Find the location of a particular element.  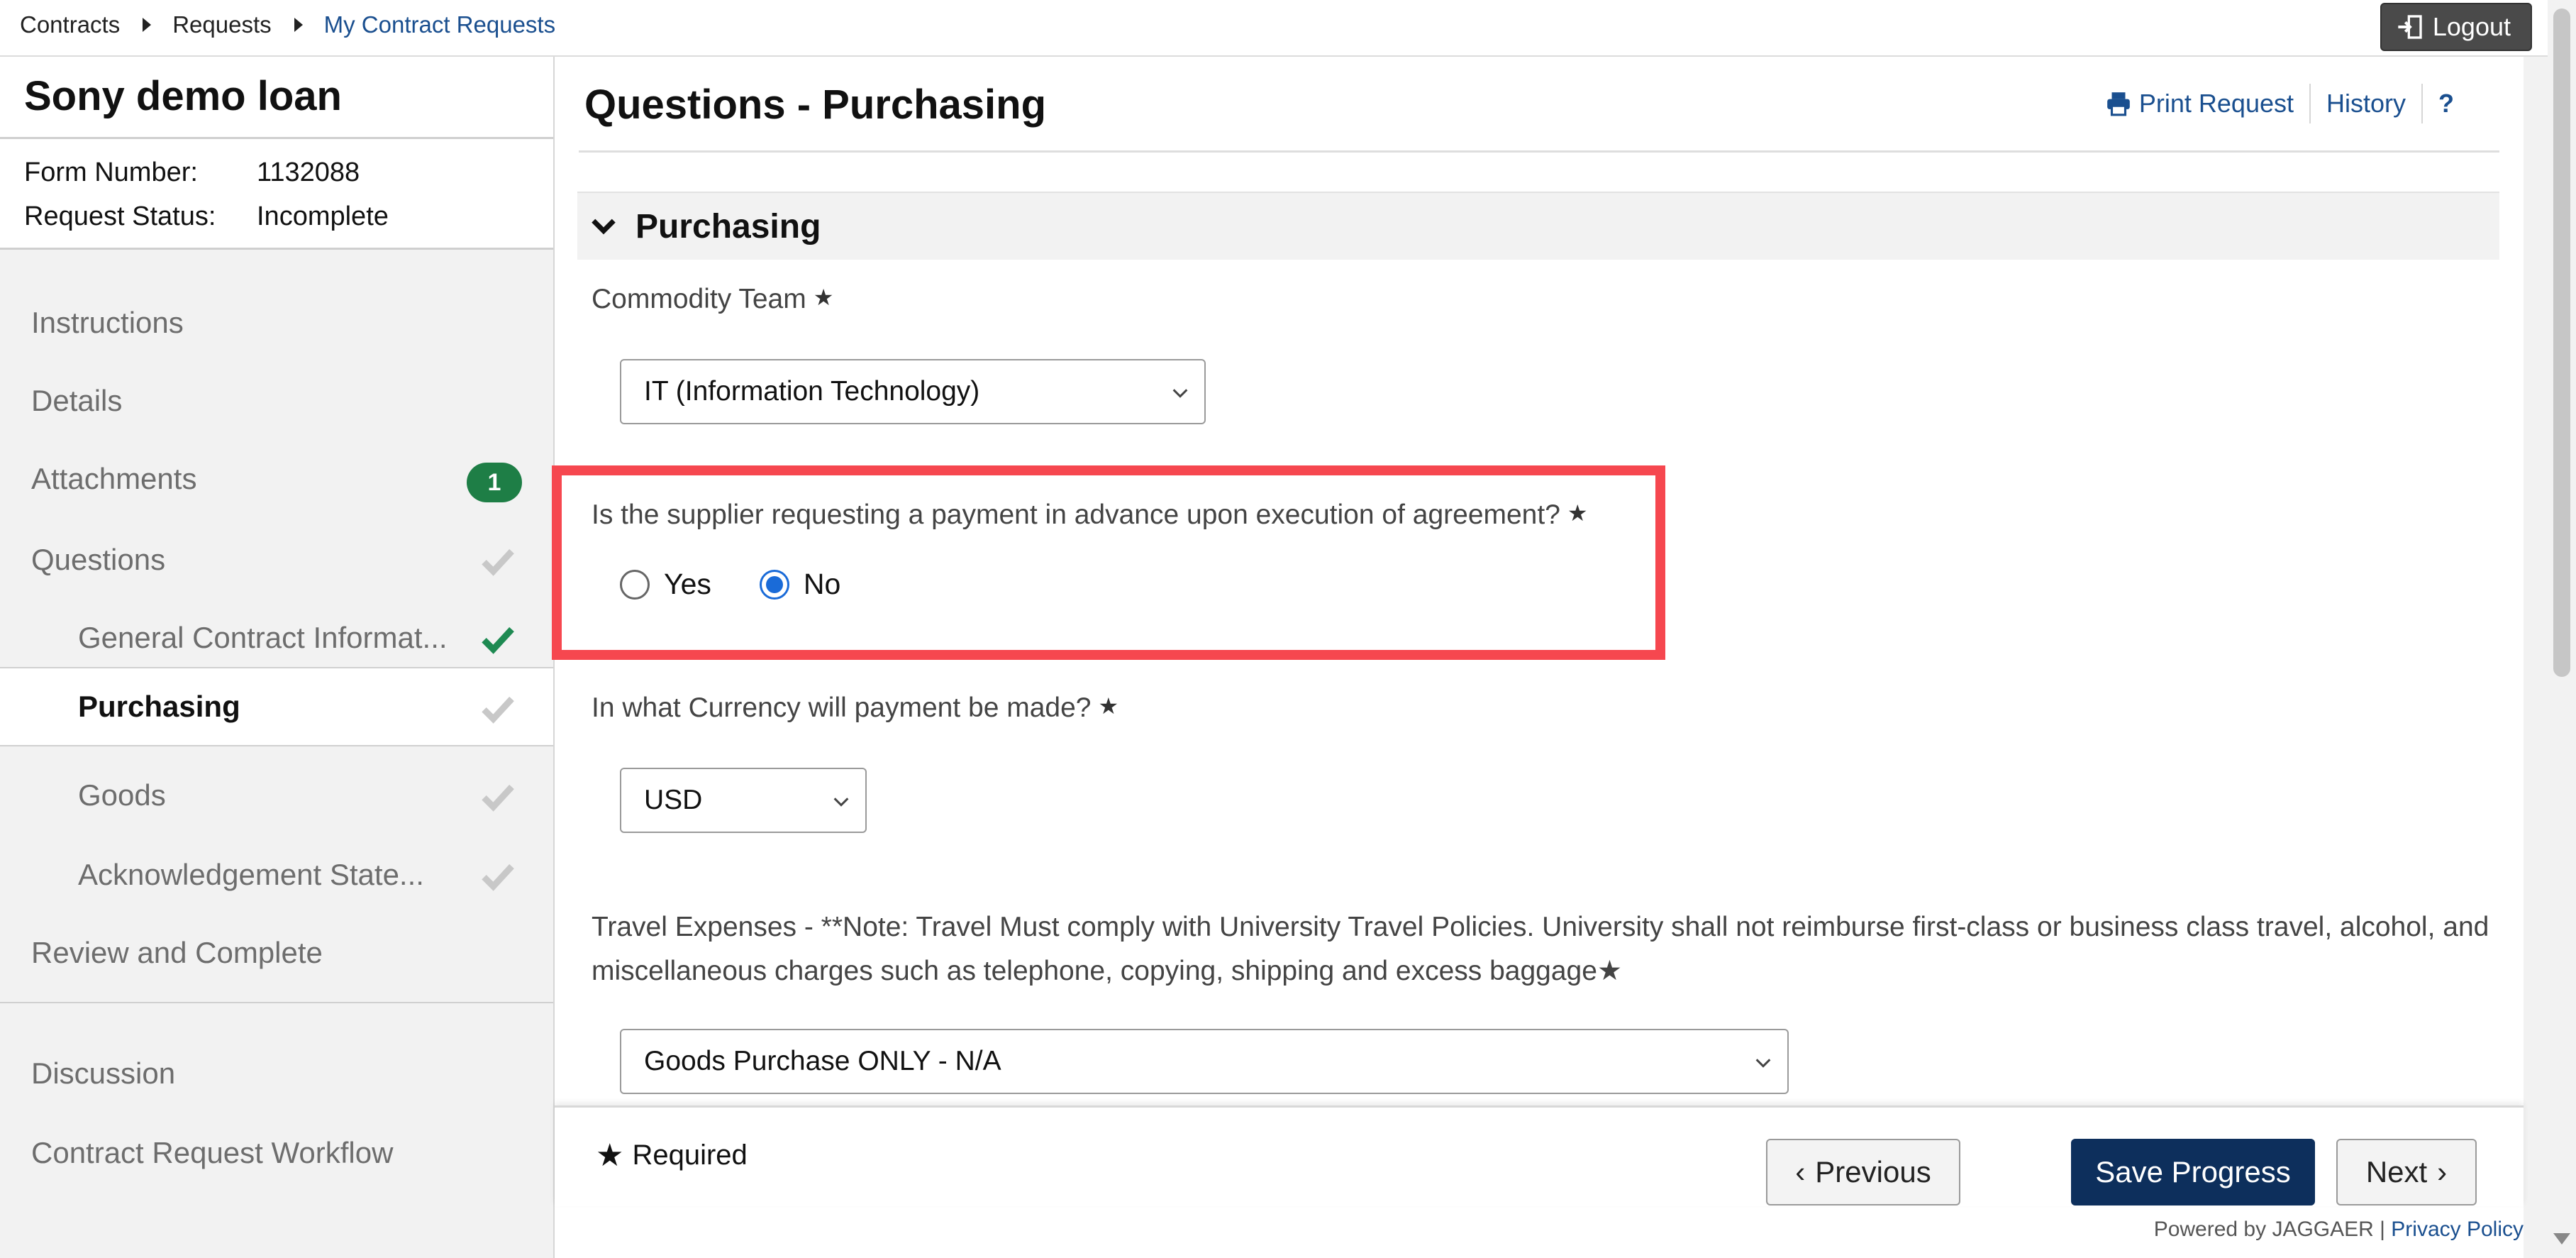

advance-payment-radio-group: Yes No is located at coordinates (754, 584).